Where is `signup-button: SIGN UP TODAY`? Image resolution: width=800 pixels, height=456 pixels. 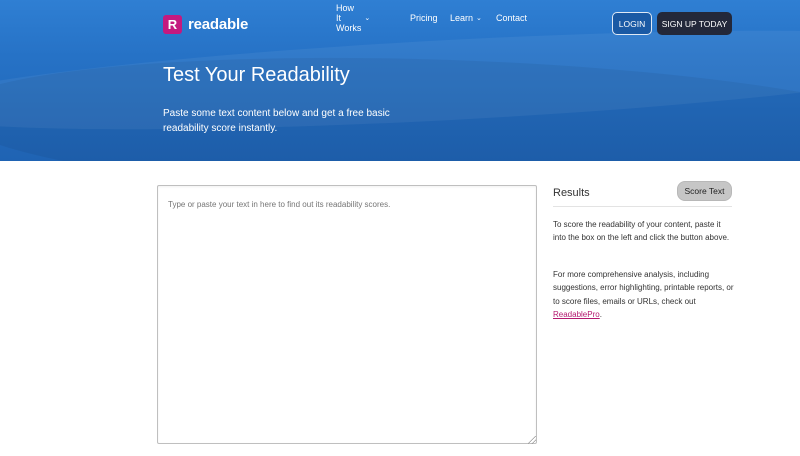
signup-button: SIGN UP TODAY is located at coordinates (694, 23).